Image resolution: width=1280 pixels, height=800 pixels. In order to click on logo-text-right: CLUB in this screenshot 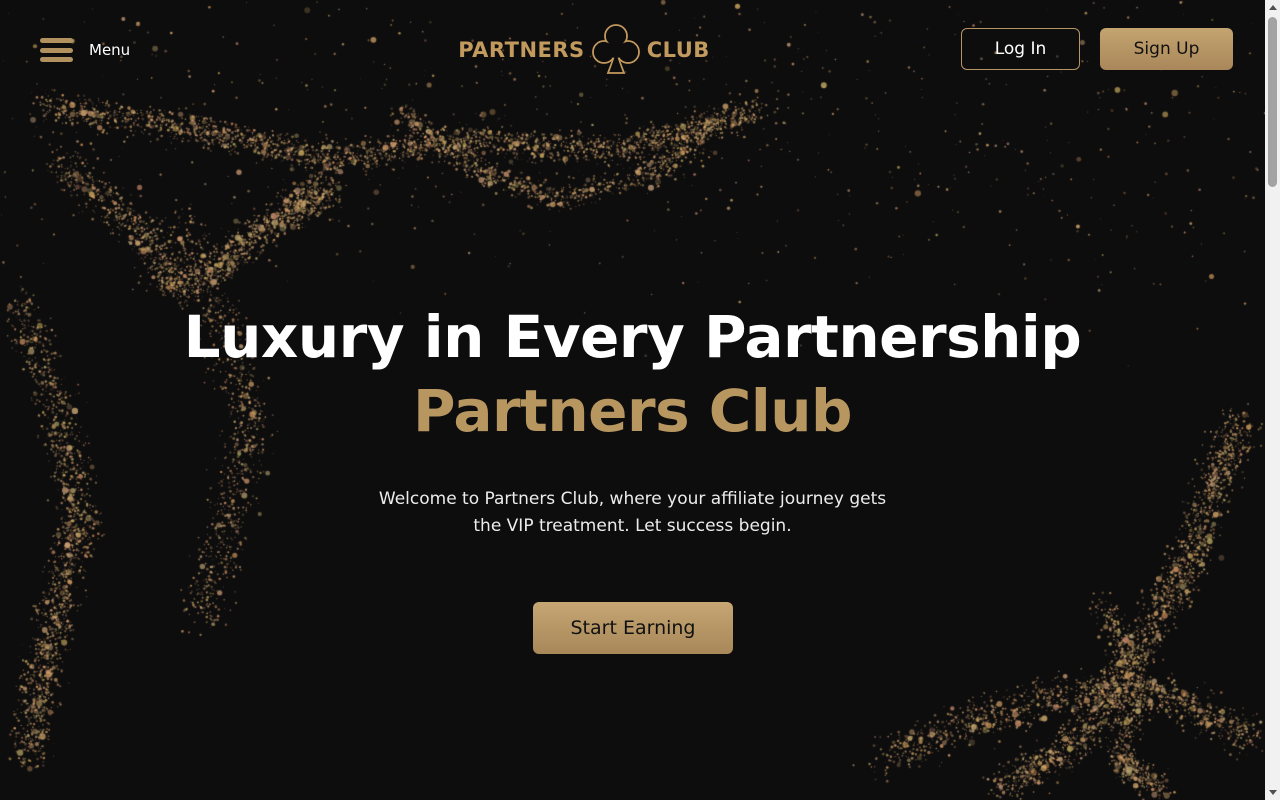, I will do `click(678, 50)`.